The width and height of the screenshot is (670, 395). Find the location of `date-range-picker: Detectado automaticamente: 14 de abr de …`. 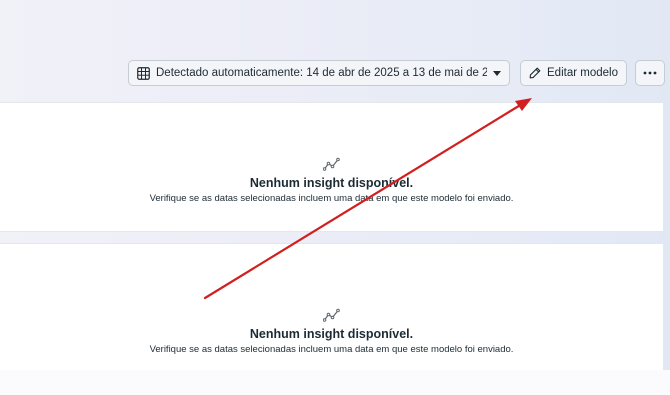

date-range-picker: Detectado automaticamente: 14 de abr de … is located at coordinates (319, 73).